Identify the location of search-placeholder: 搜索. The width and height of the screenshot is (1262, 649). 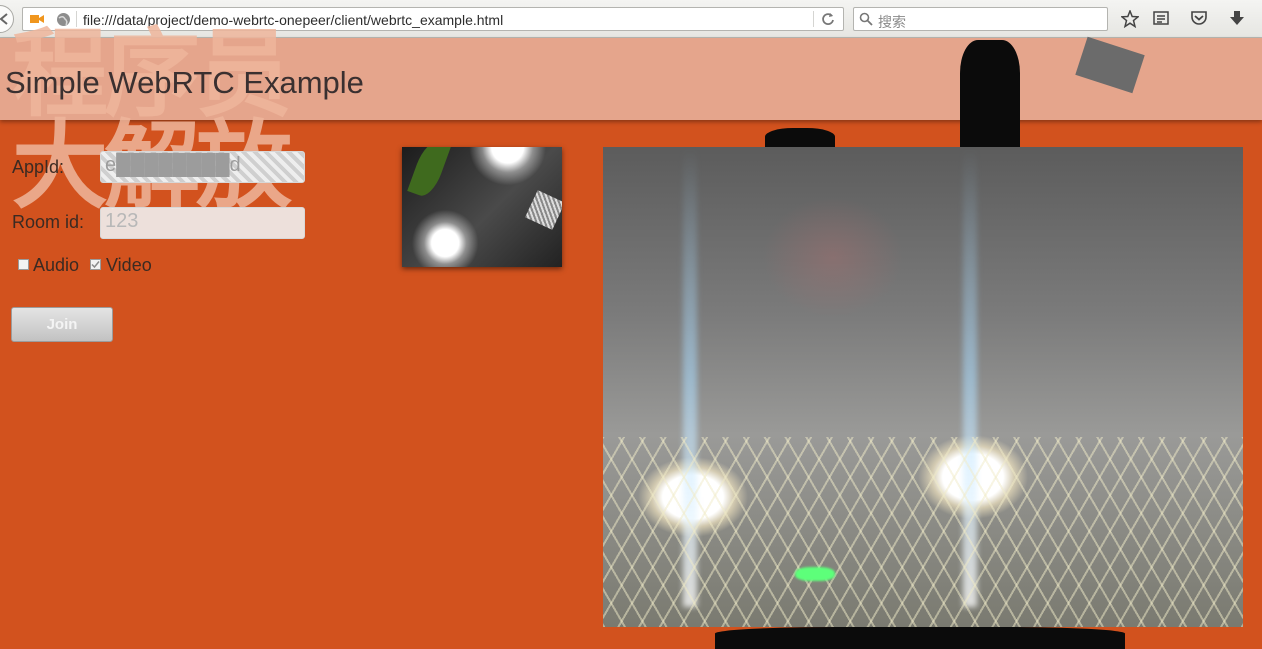
(892, 22).